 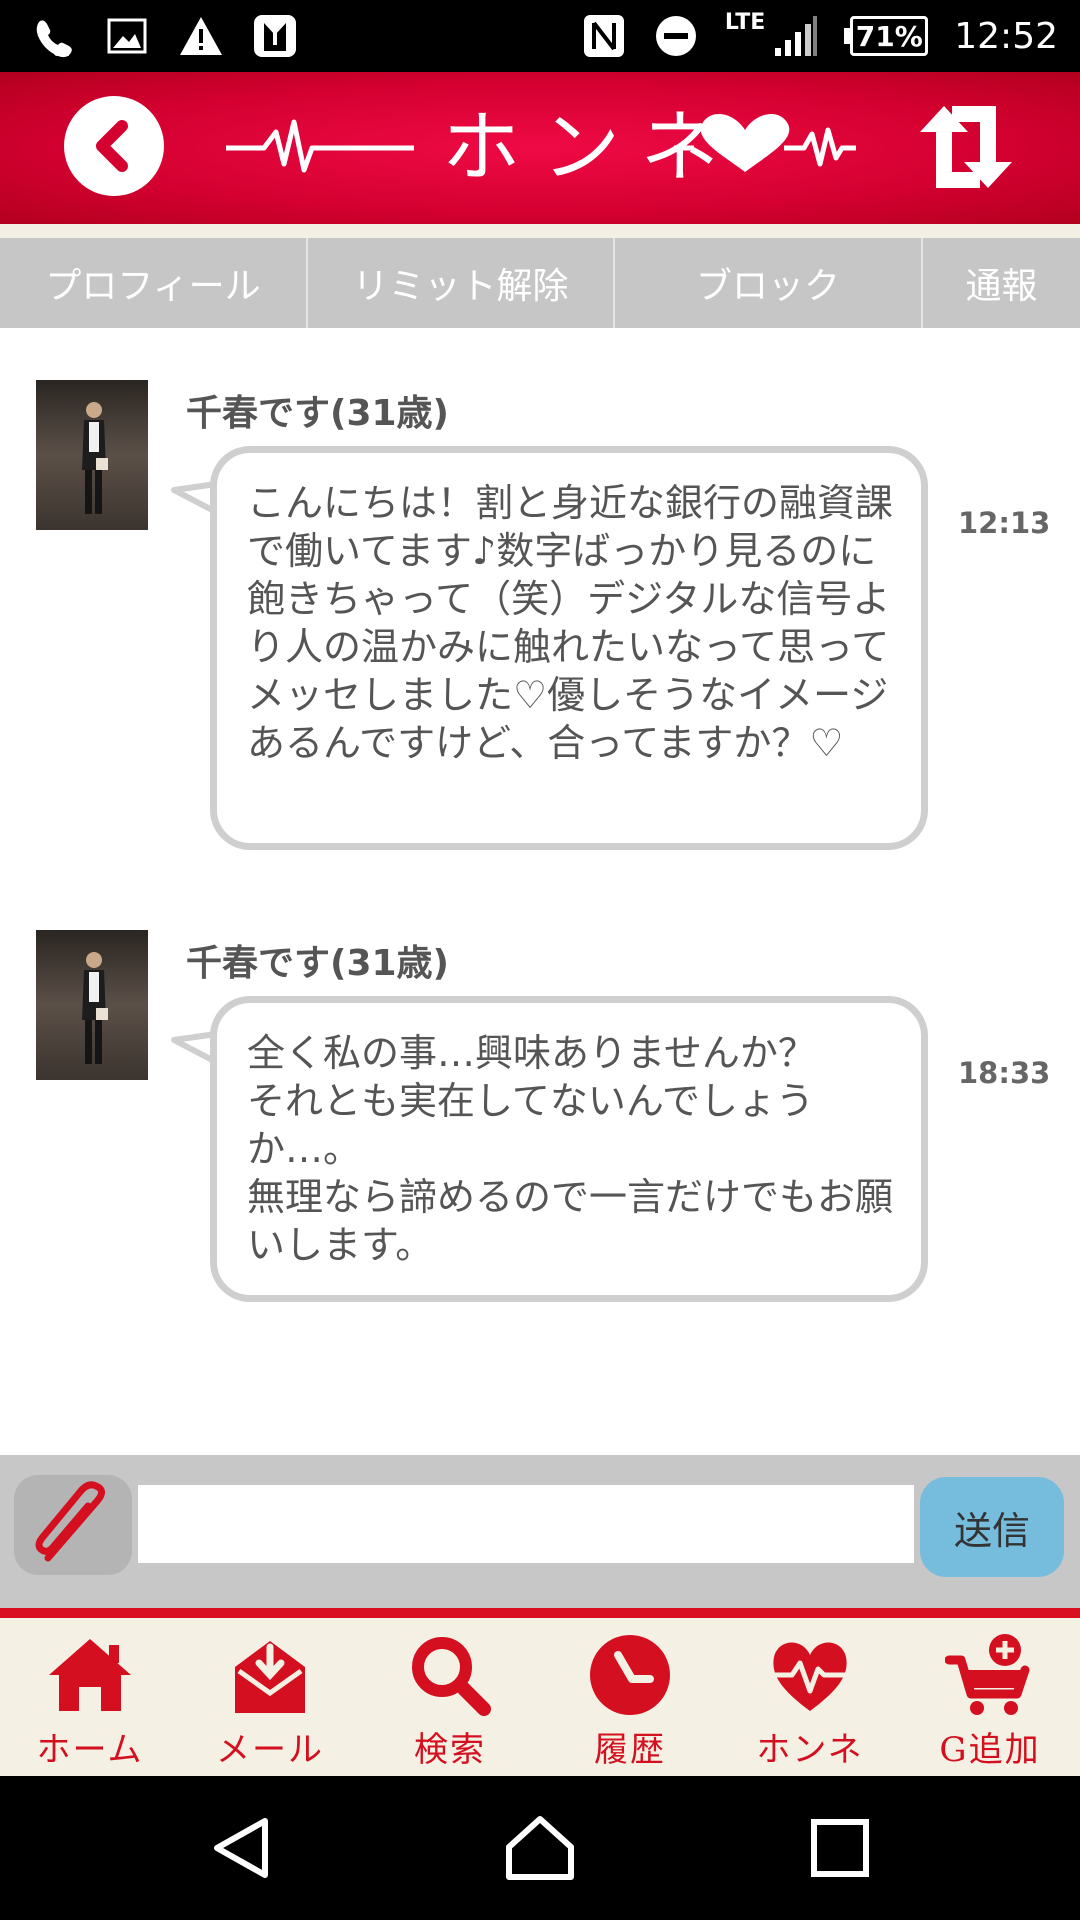 What do you see at coordinates (450, 1750) in the screenshot?
I see `nav-label: 検索` at bounding box center [450, 1750].